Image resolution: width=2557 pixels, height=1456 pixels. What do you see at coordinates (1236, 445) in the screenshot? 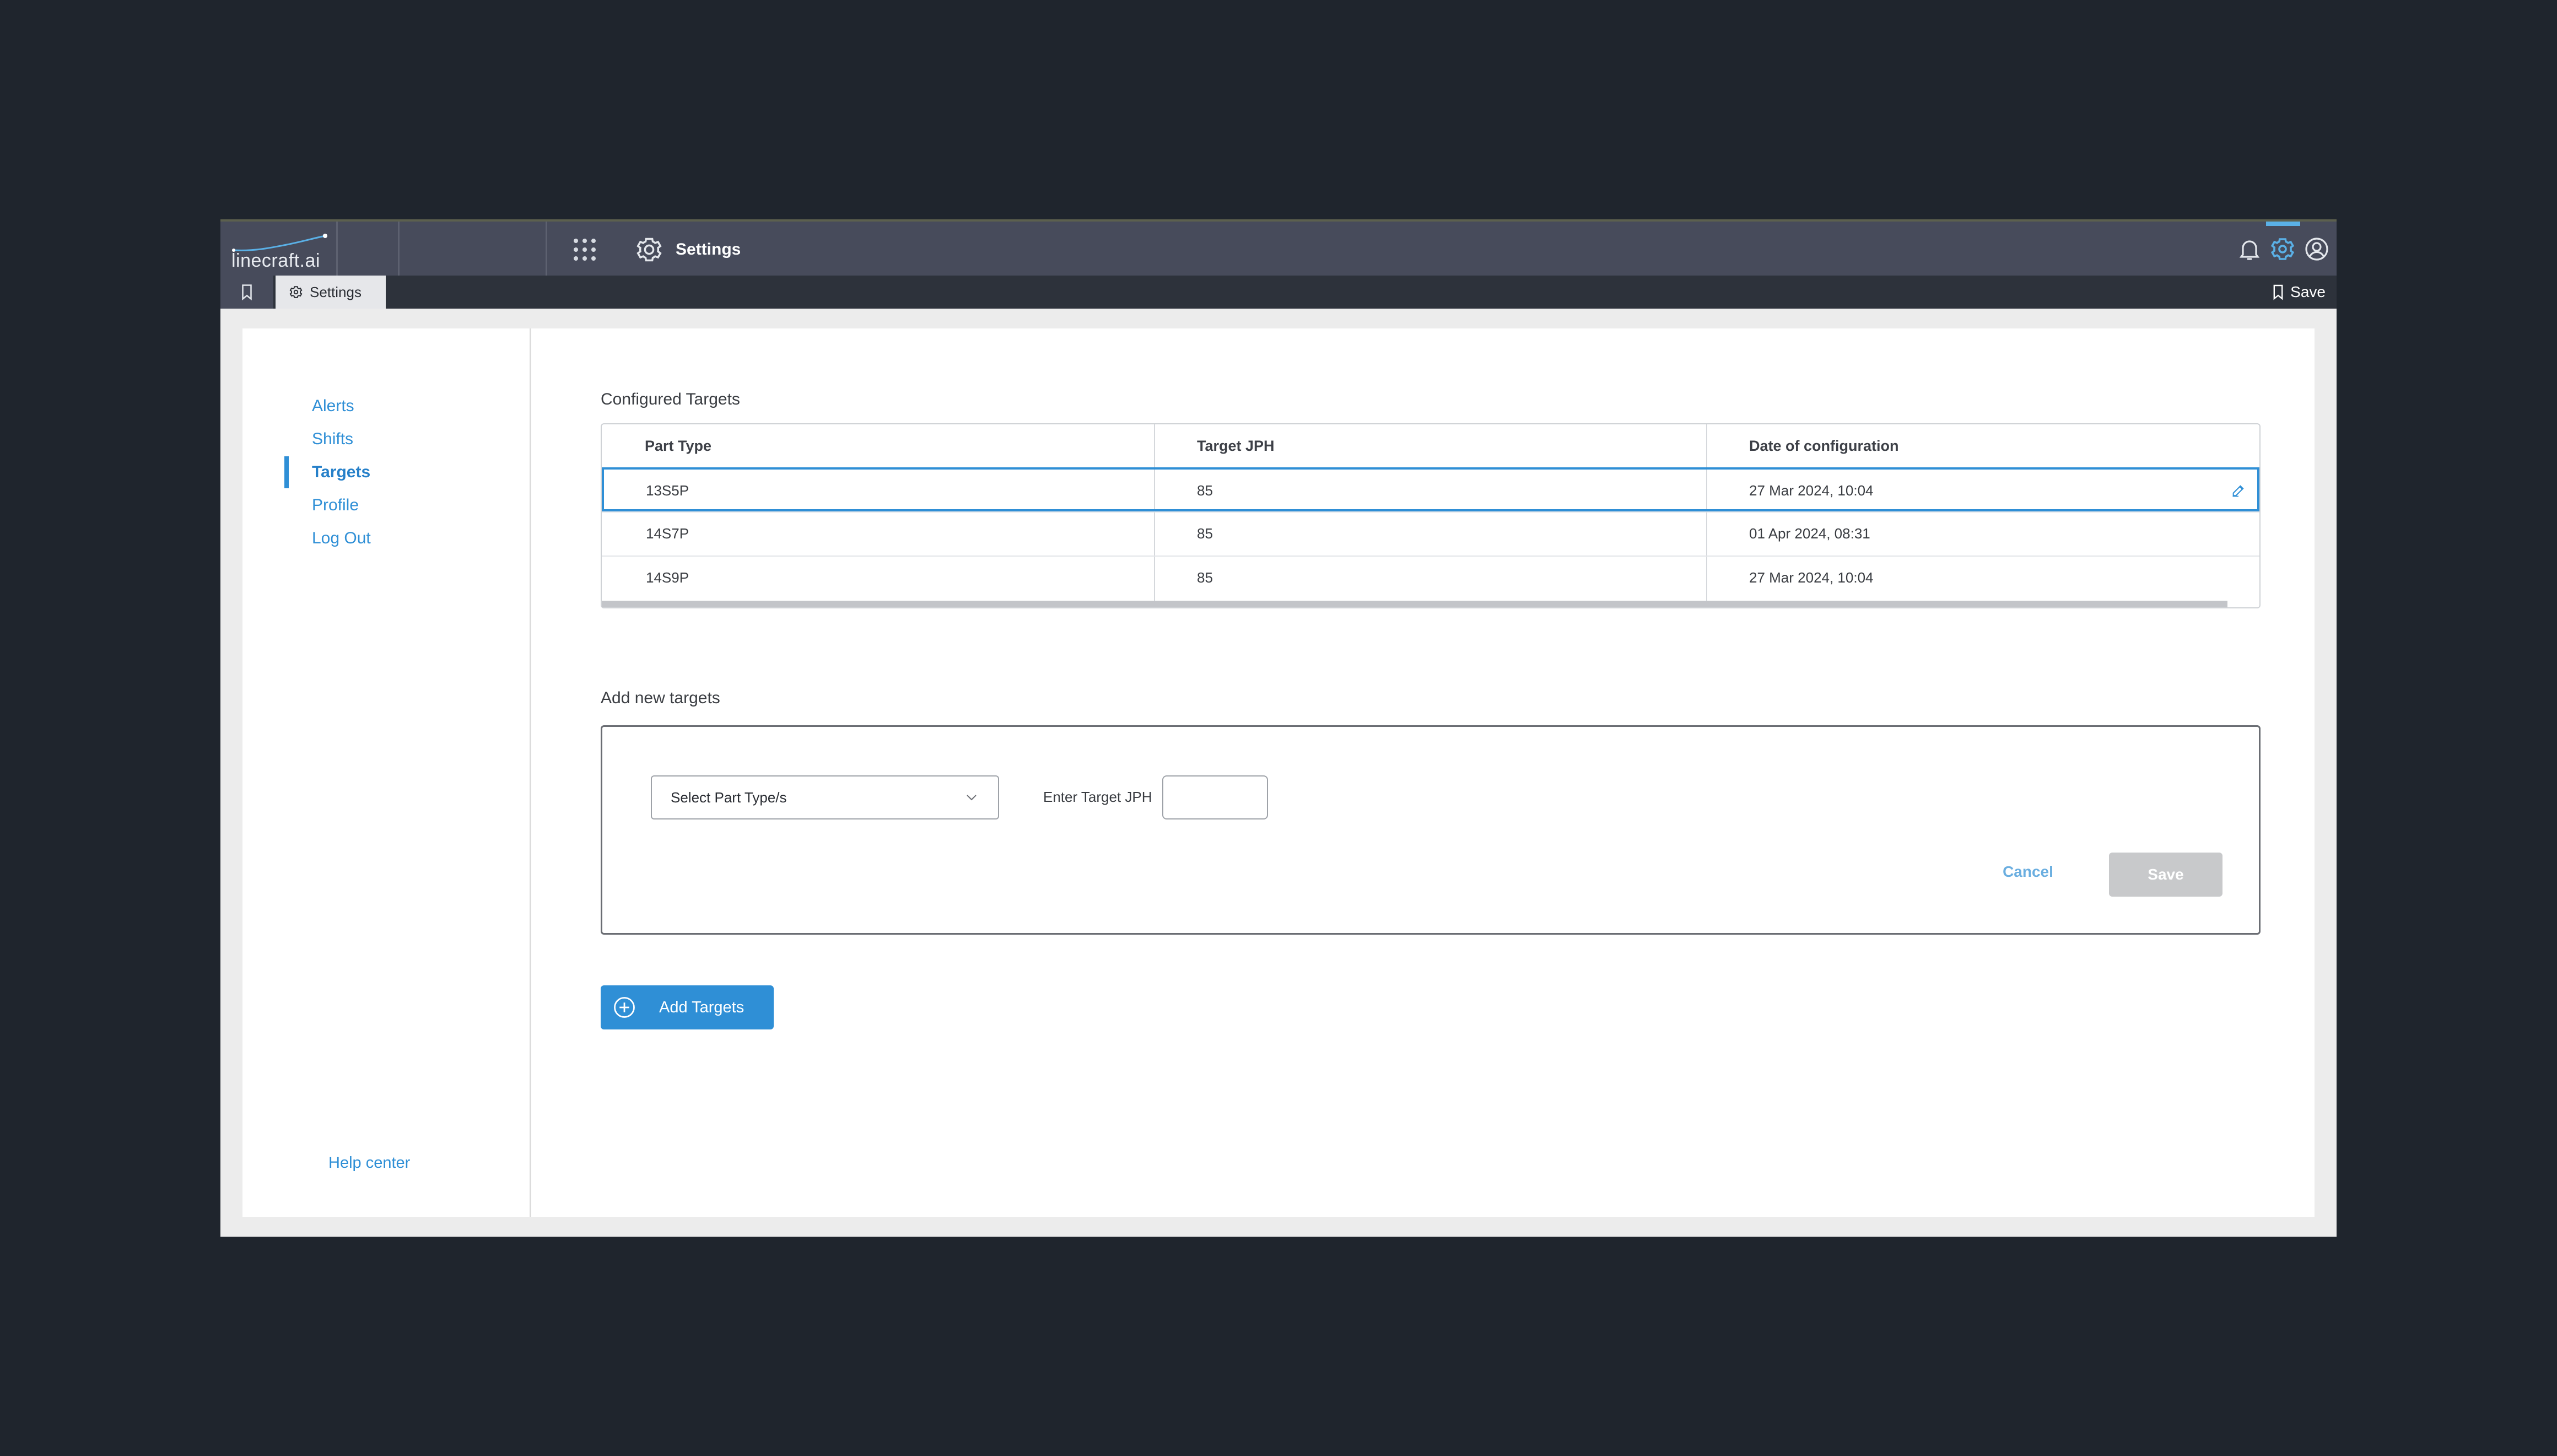
I see `column-header-target-jph: Target JPH` at bounding box center [1236, 445].